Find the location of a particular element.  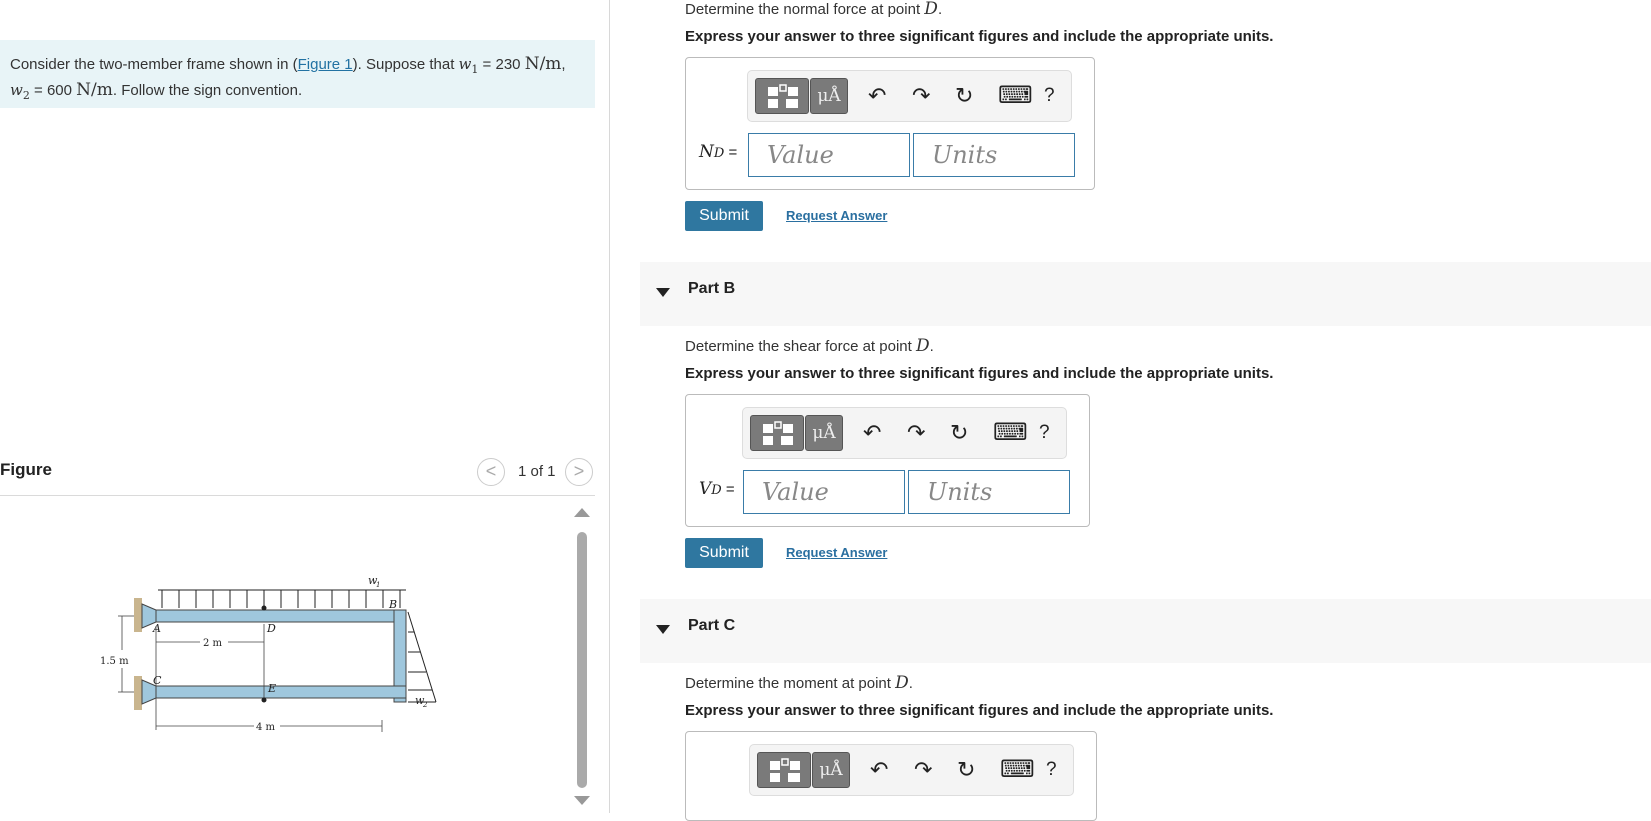

part-b-toolbar: μÅ ↶ ↷ ↻ ⌨ ? is located at coordinates (904, 433).